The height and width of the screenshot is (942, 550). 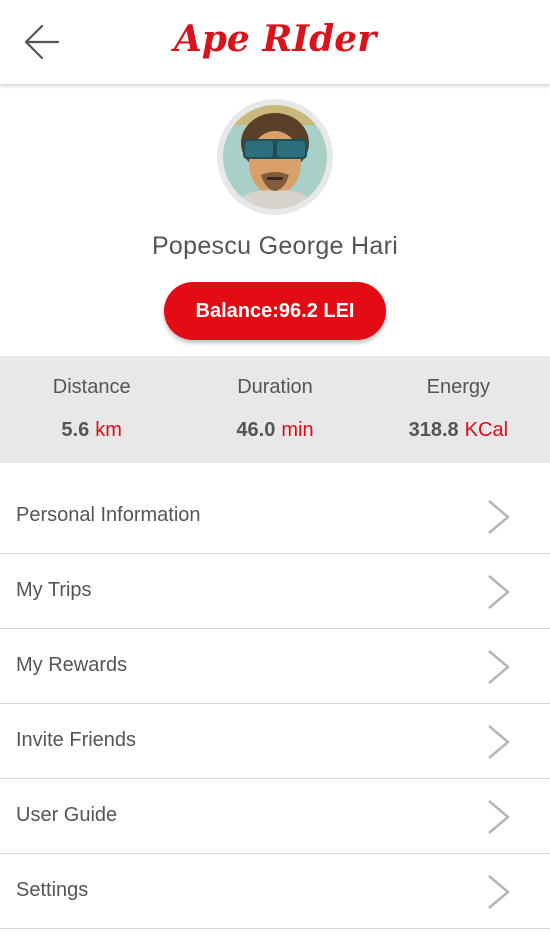 What do you see at coordinates (297, 430) in the screenshot?
I see `stat-unit: min` at bounding box center [297, 430].